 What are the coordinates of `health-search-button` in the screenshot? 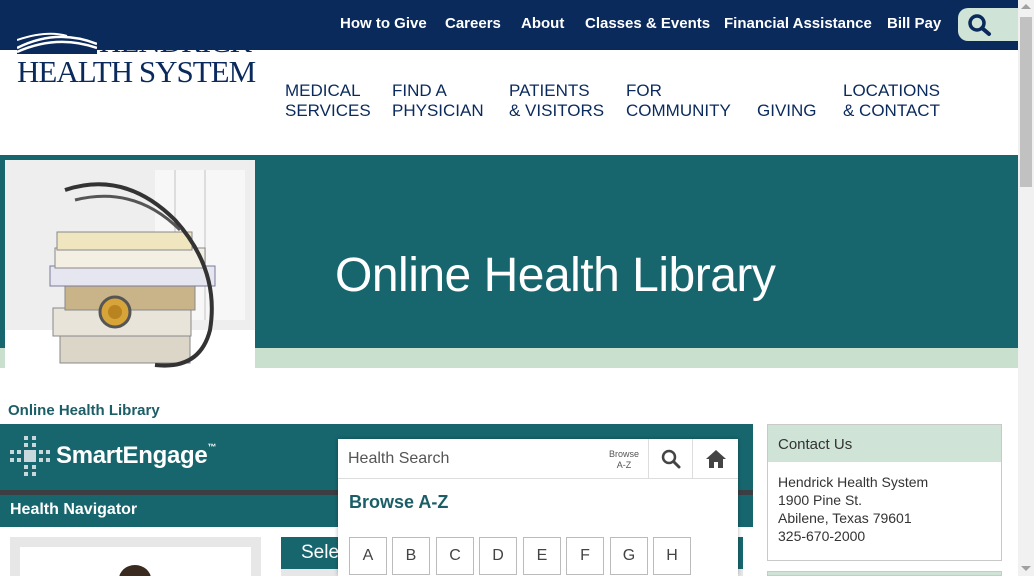 It's located at (670, 459).